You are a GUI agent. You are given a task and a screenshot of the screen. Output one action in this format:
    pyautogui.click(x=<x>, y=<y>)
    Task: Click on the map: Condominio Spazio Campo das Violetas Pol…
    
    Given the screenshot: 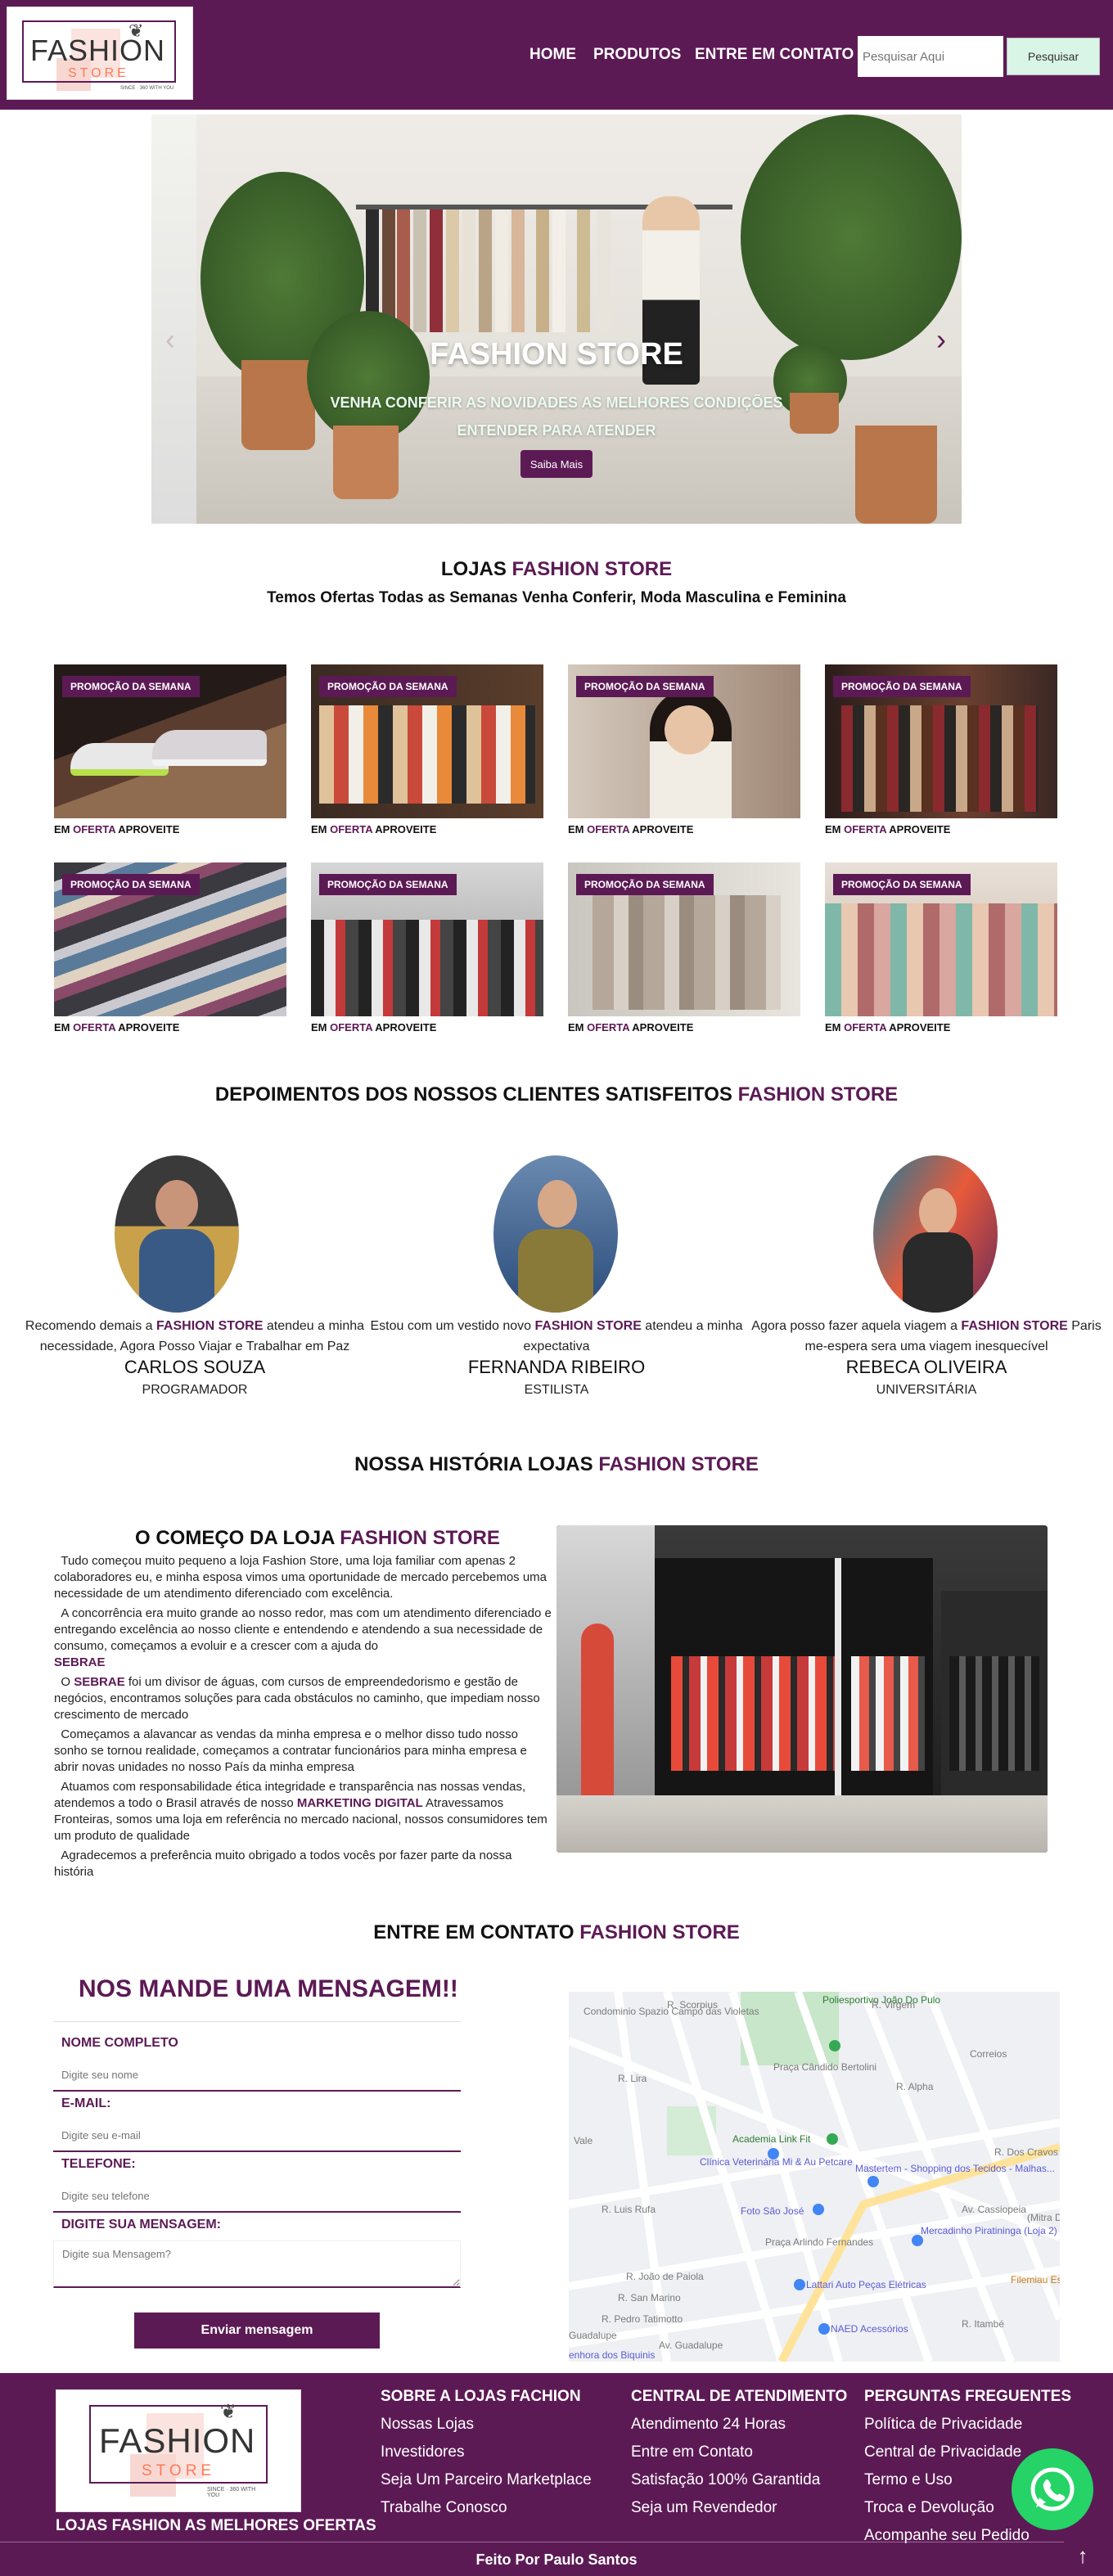 What is the action you would take?
    pyautogui.click(x=814, y=2177)
    